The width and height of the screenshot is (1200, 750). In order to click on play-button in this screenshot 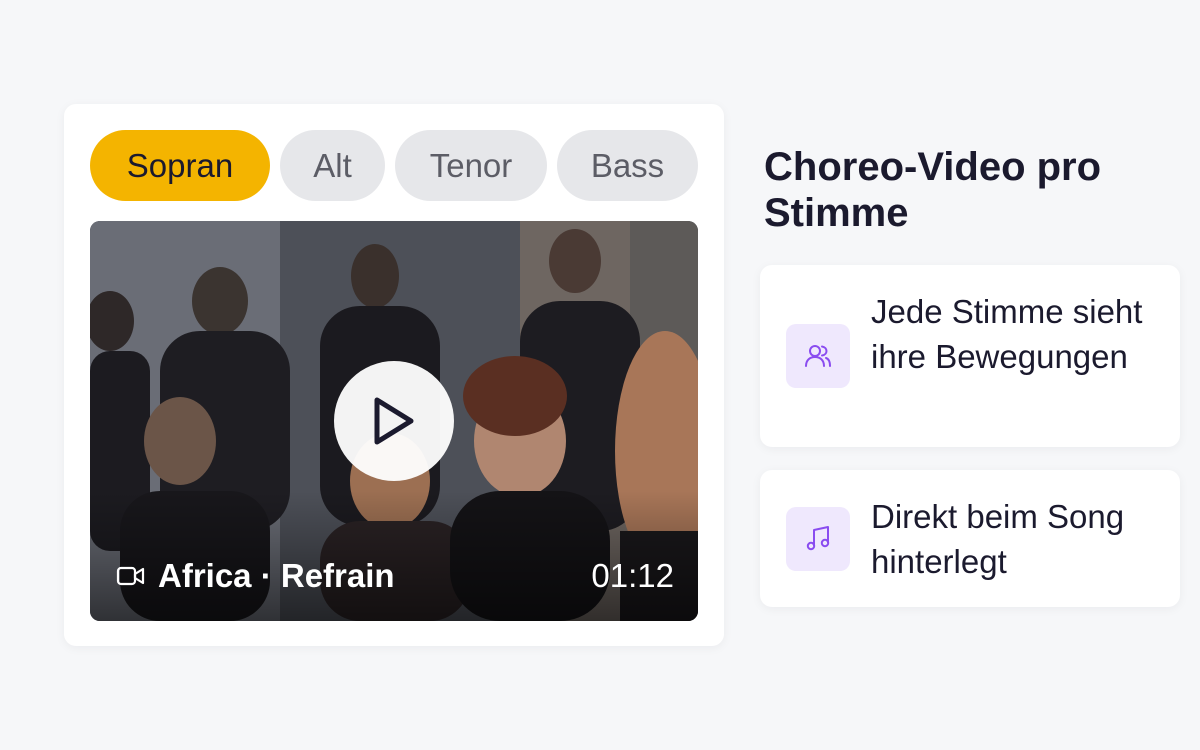, I will do `click(394, 421)`.